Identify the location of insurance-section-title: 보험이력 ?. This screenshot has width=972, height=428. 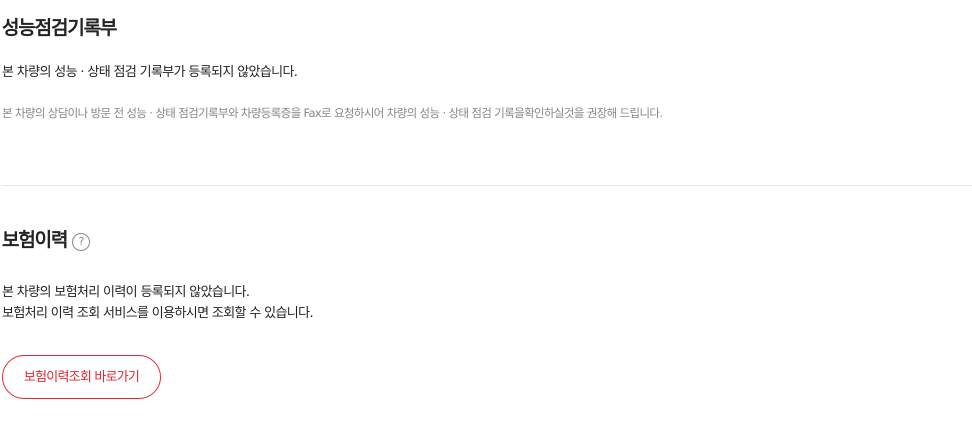
(46, 240).